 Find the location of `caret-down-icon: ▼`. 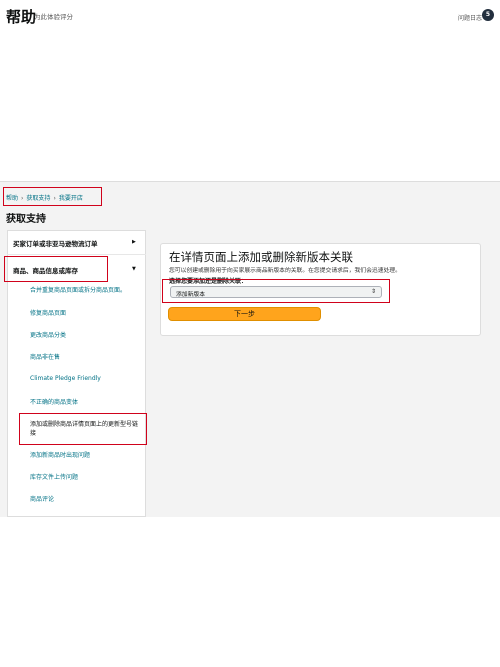

caret-down-icon: ▼ is located at coordinates (134, 269).